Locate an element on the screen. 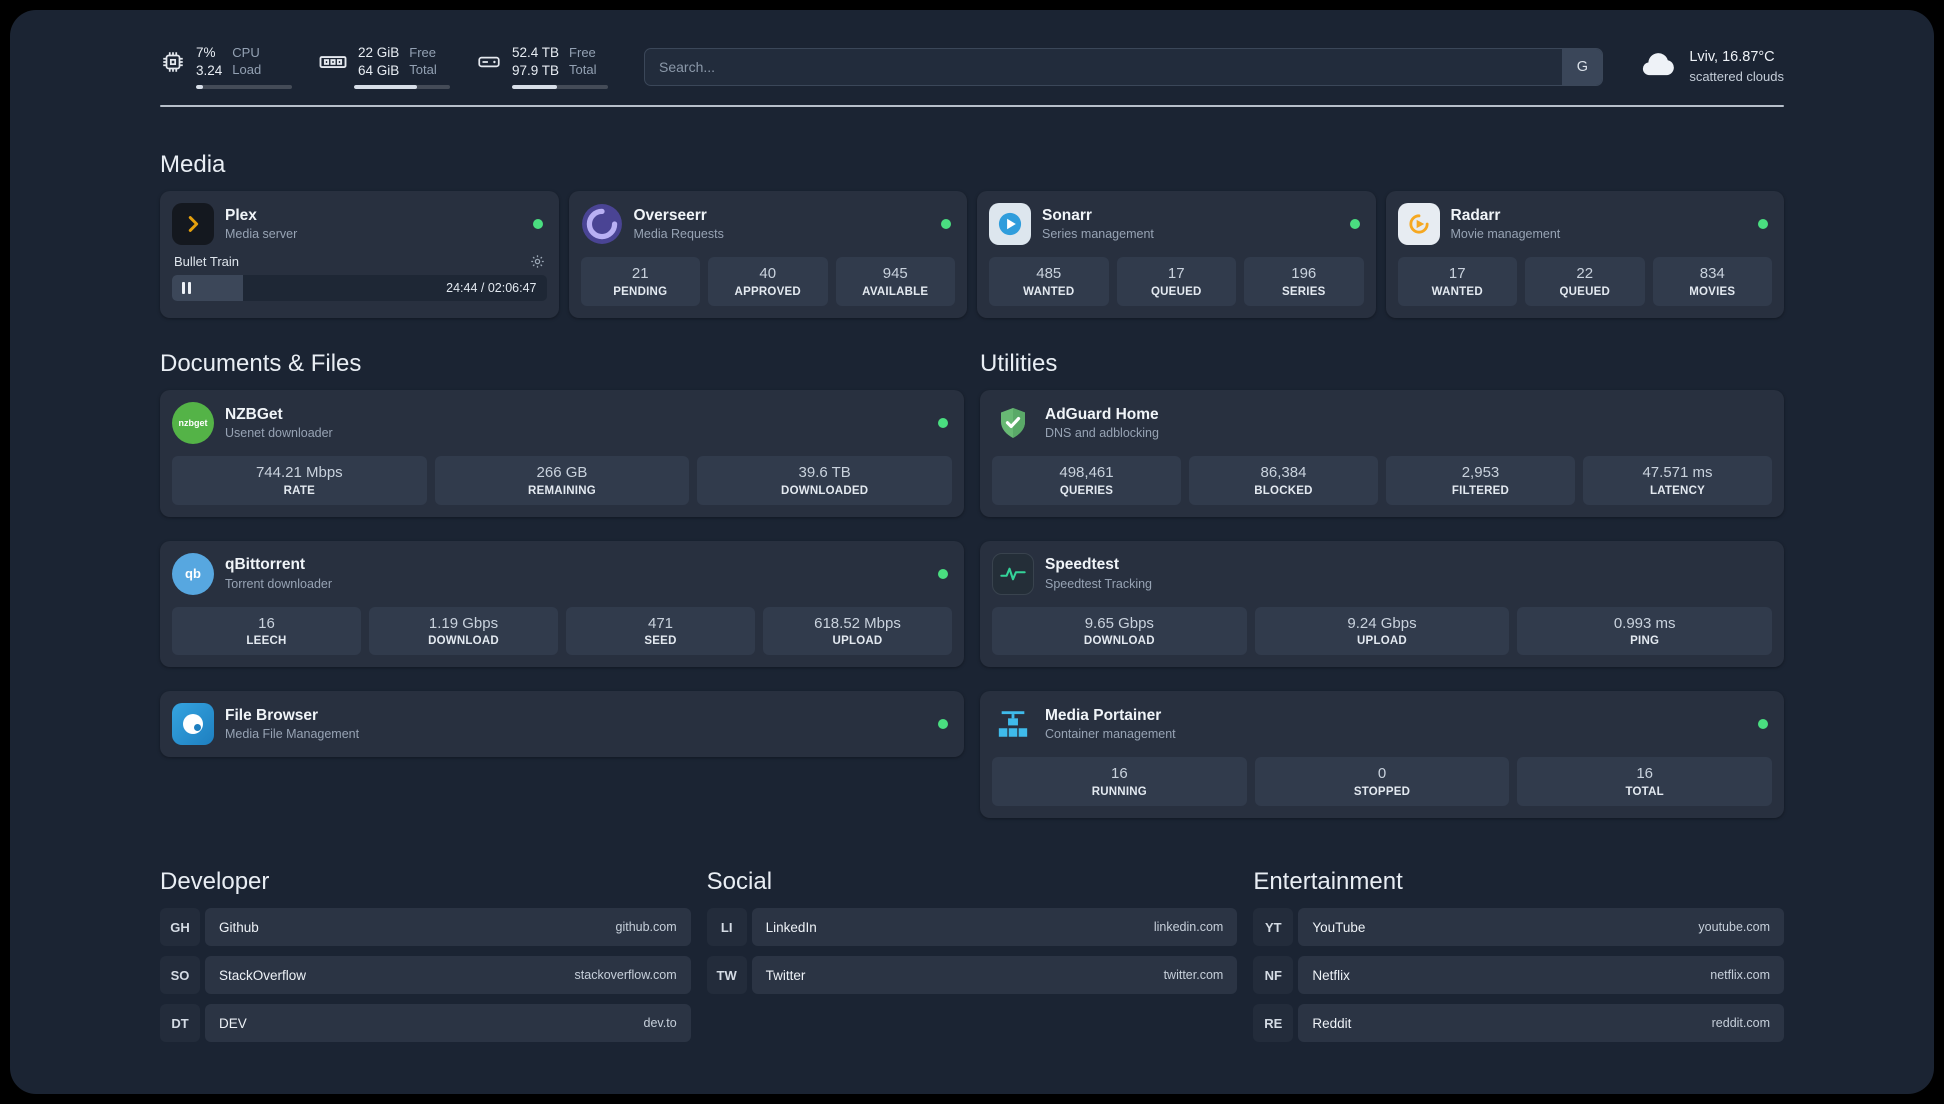  service-name: Sonarr is located at coordinates (1067, 215).